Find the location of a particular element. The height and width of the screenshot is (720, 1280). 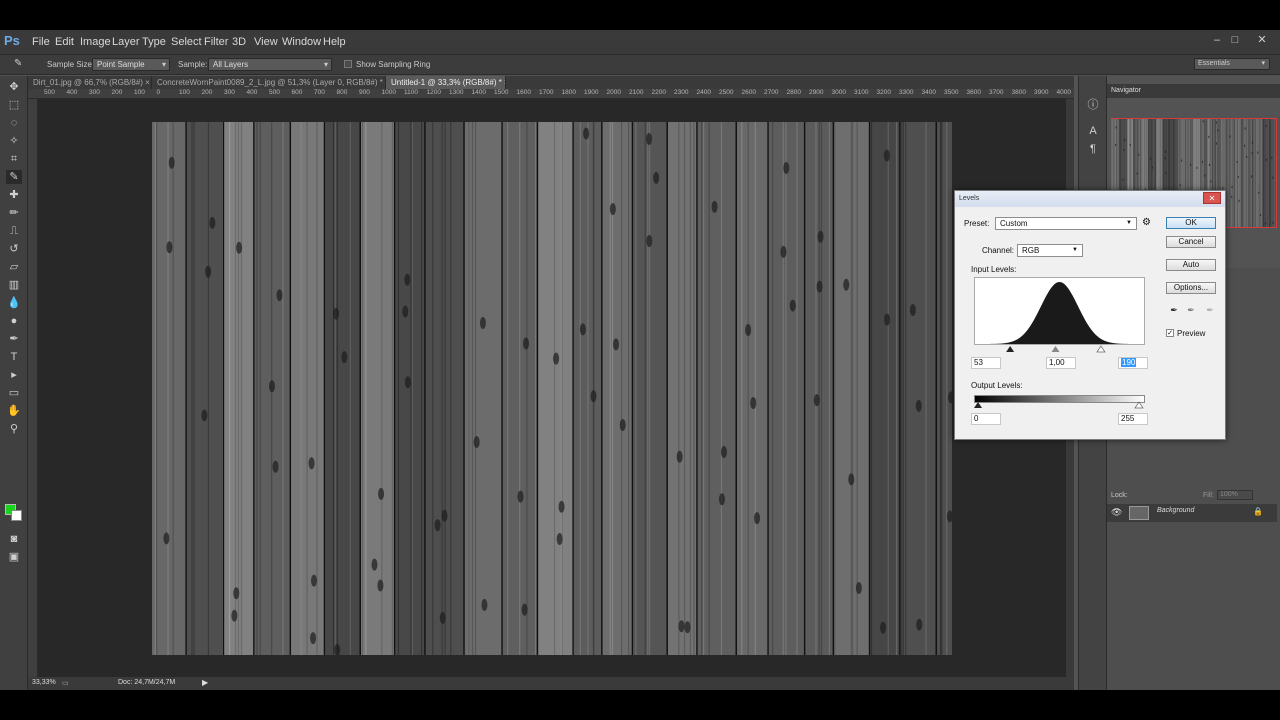

history-brush-tool-icon: ↺ is located at coordinates (14, 249).